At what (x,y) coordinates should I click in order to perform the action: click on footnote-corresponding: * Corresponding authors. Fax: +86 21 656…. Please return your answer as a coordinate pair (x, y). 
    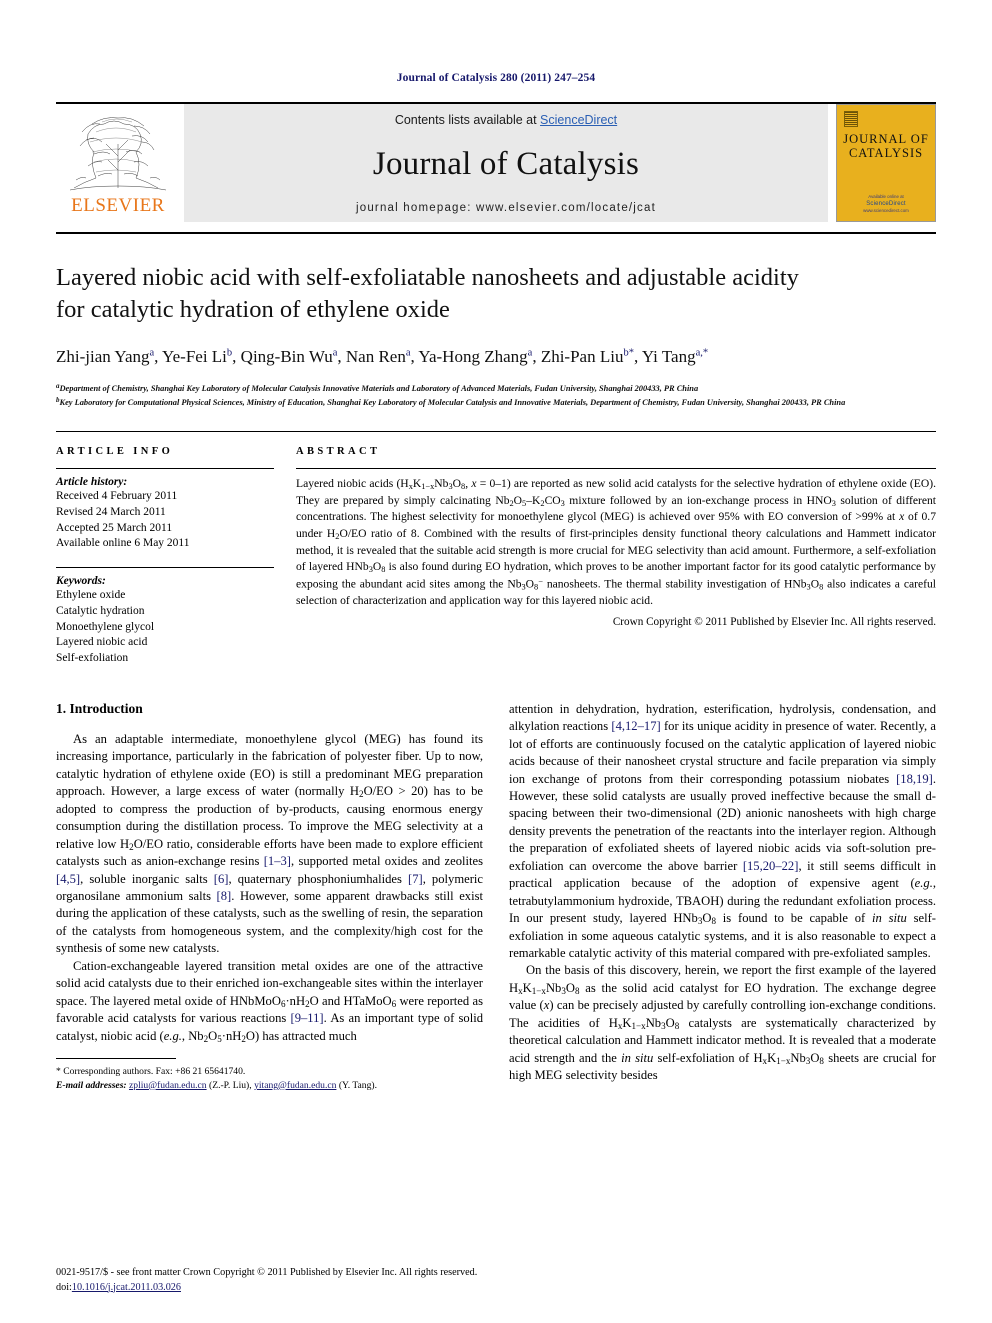
    Looking at the image, I should click on (269, 1072).